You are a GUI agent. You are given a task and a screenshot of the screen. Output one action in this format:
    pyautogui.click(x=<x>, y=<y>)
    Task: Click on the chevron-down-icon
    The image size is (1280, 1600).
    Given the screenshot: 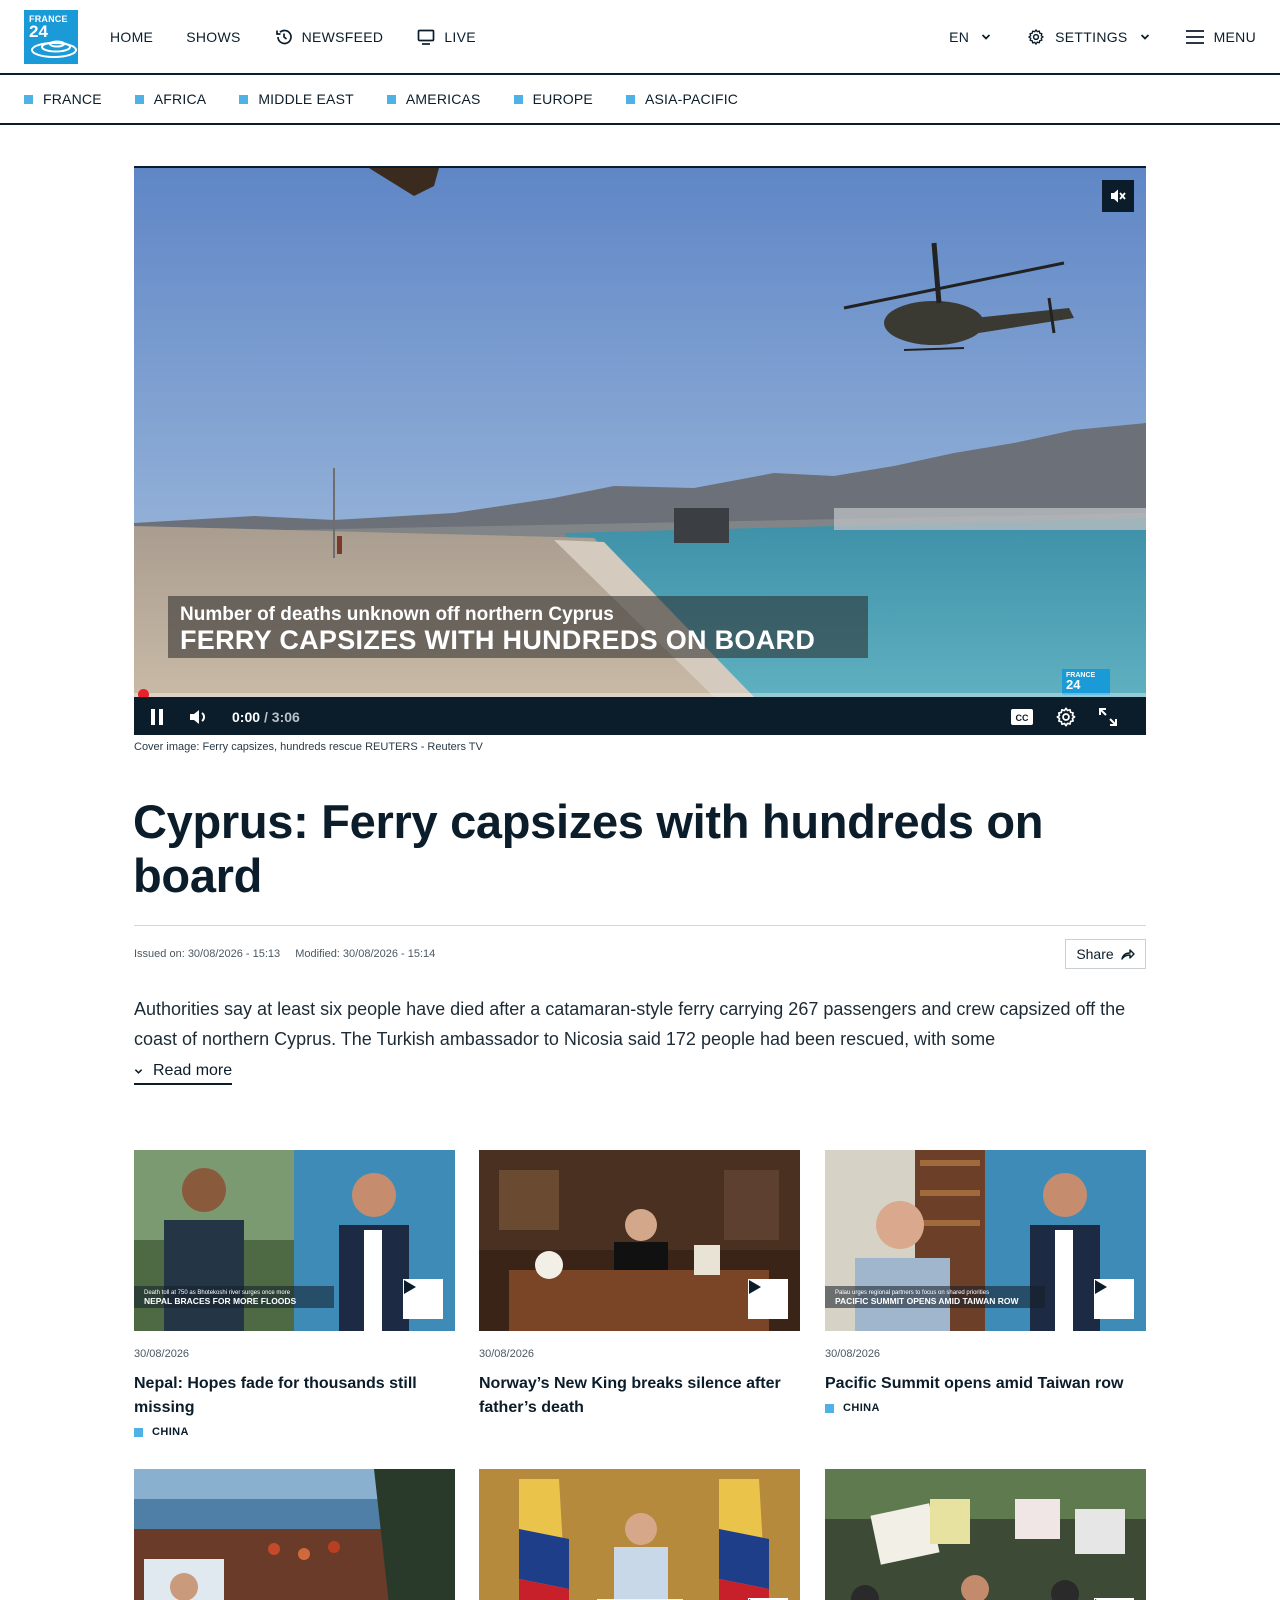 What is the action you would take?
    pyautogui.click(x=138, y=1071)
    